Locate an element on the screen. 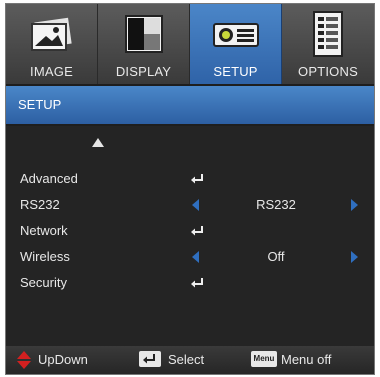  enter-key-icon is located at coordinates (150, 359).